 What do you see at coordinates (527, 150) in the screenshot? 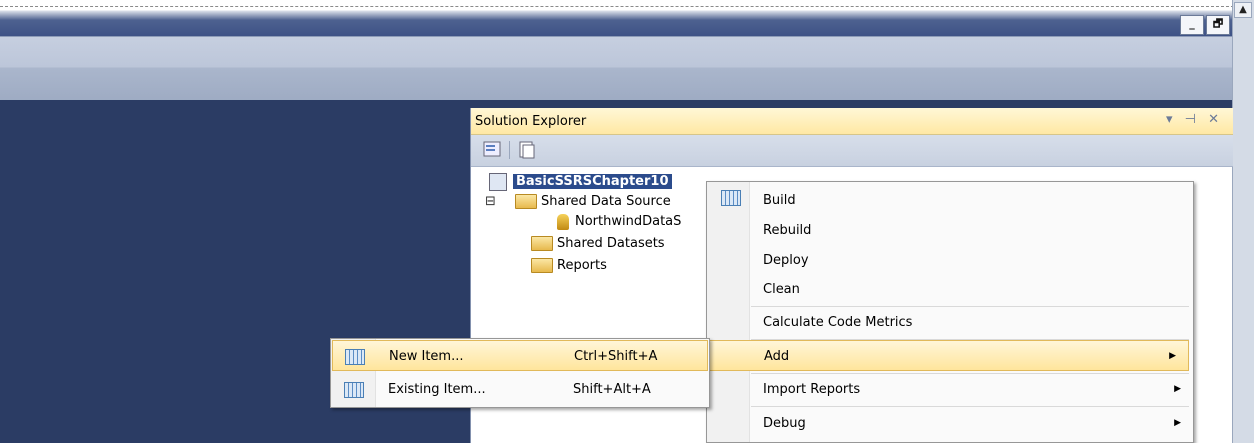
I see `show-all-files-icon` at bounding box center [527, 150].